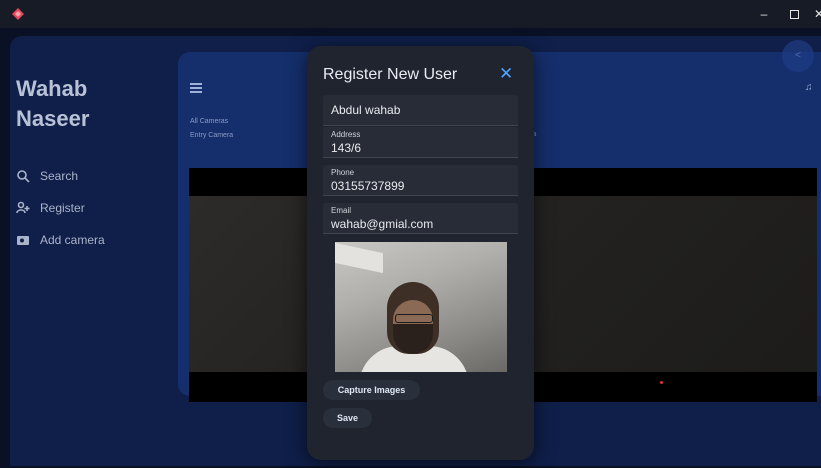 This screenshot has height=468, width=821. I want to click on address-label: Address, so click(346, 134).